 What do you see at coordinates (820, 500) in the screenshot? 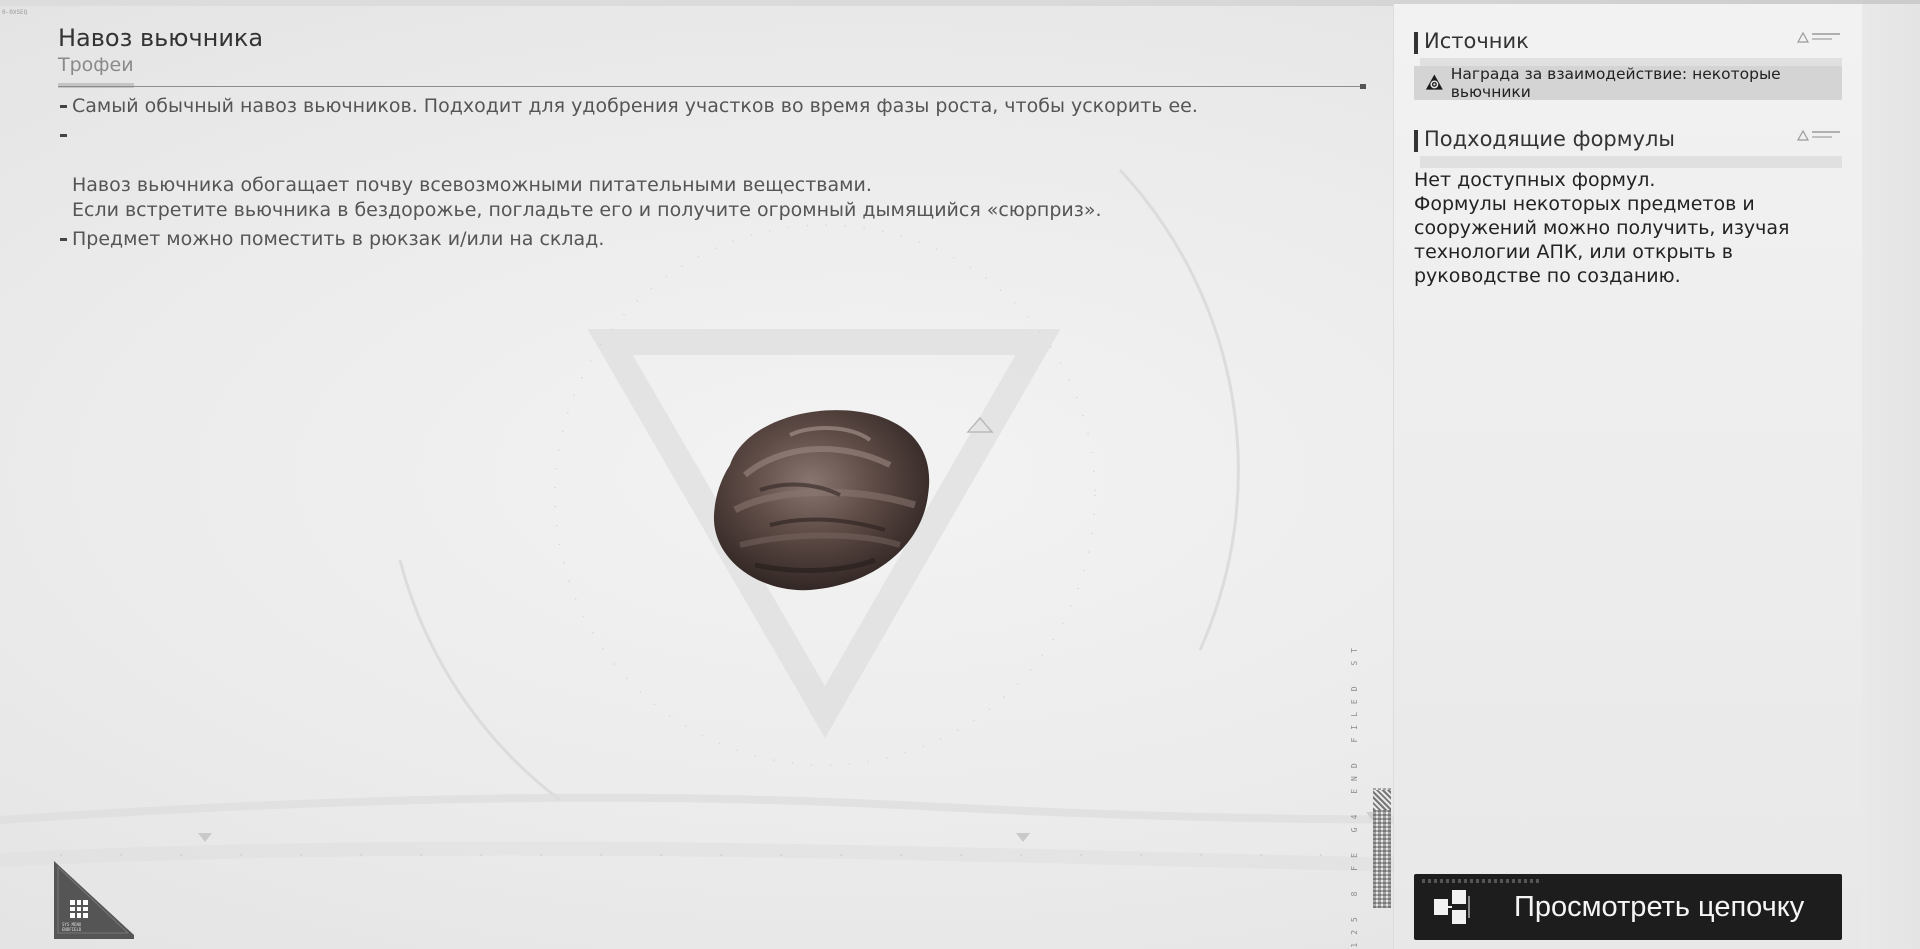
I see `dung-pile-icon` at bounding box center [820, 500].